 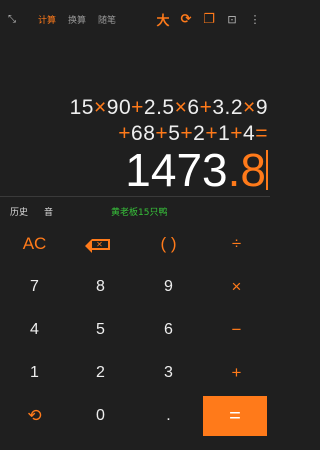 What do you see at coordinates (236, 287) in the screenshot?
I see `multiply-button: ×` at bounding box center [236, 287].